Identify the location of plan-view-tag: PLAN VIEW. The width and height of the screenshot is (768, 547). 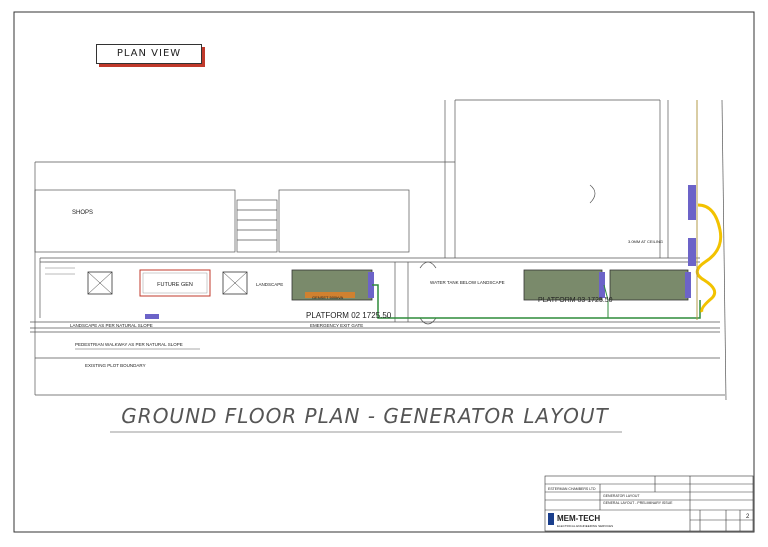
(149, 54).